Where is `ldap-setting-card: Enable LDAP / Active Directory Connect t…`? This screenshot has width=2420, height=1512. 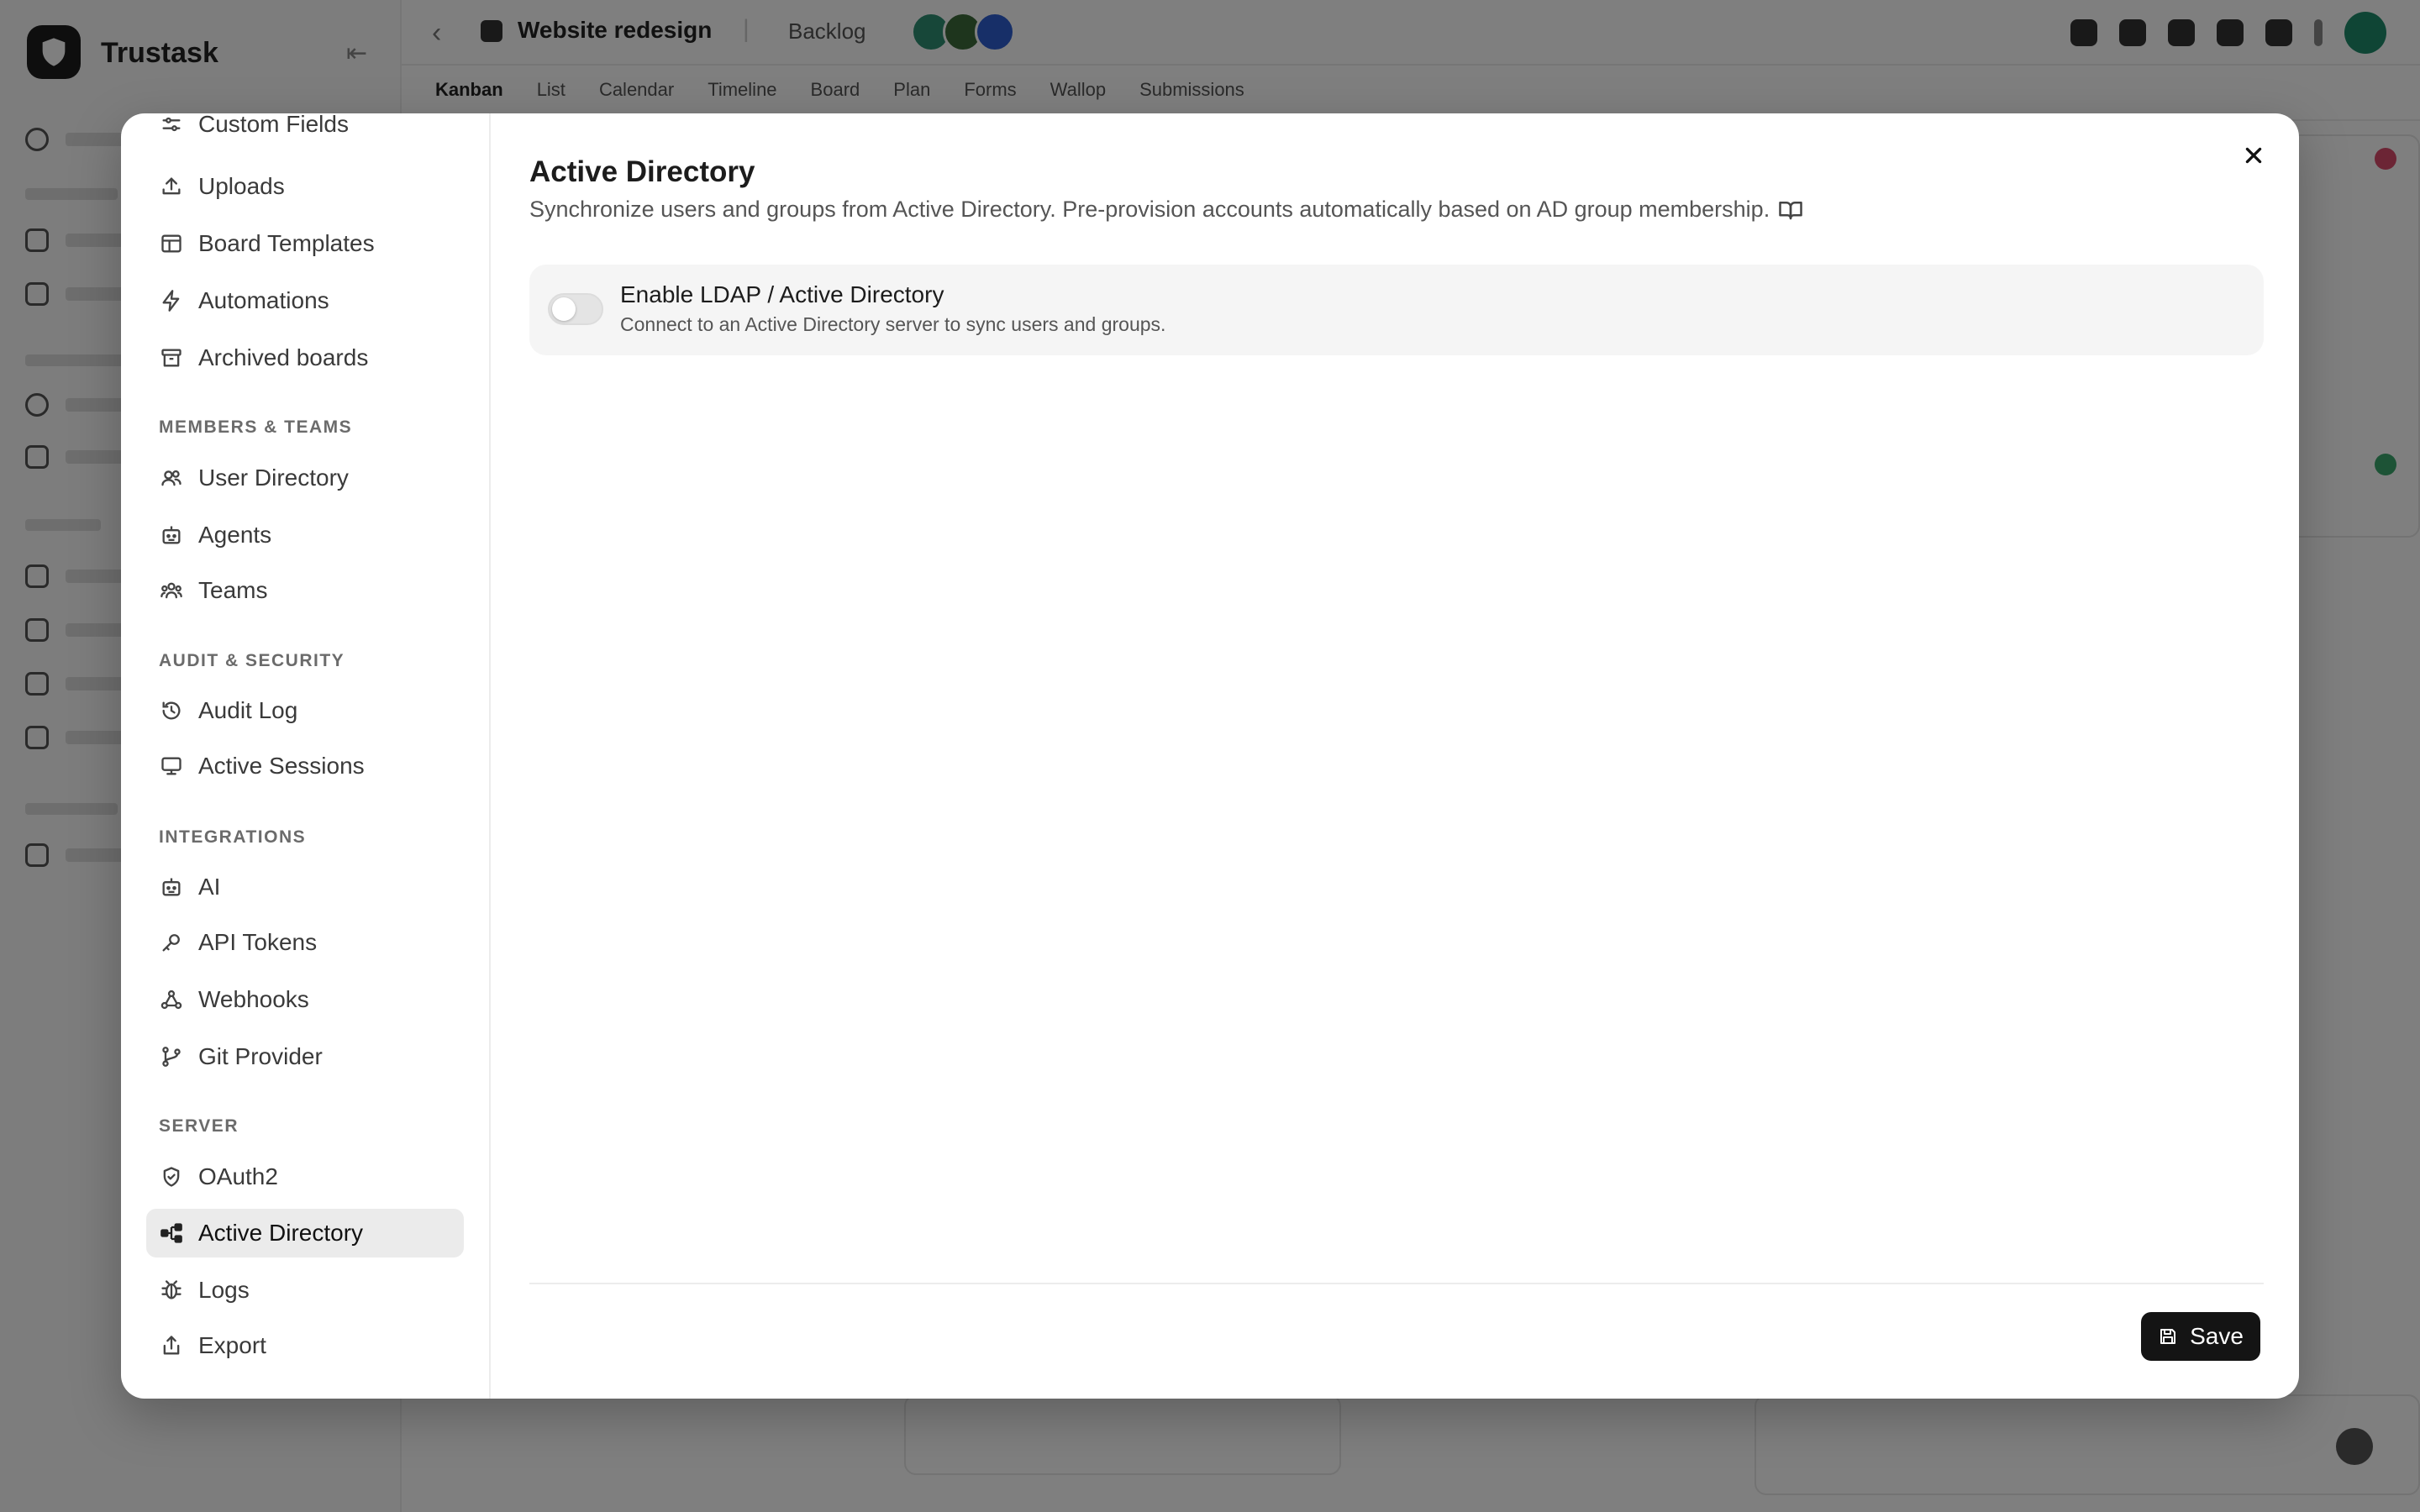
ldap-setting-card: Enable LDAP / Active Directory Connect t… is located at coordinates (1396, 310).